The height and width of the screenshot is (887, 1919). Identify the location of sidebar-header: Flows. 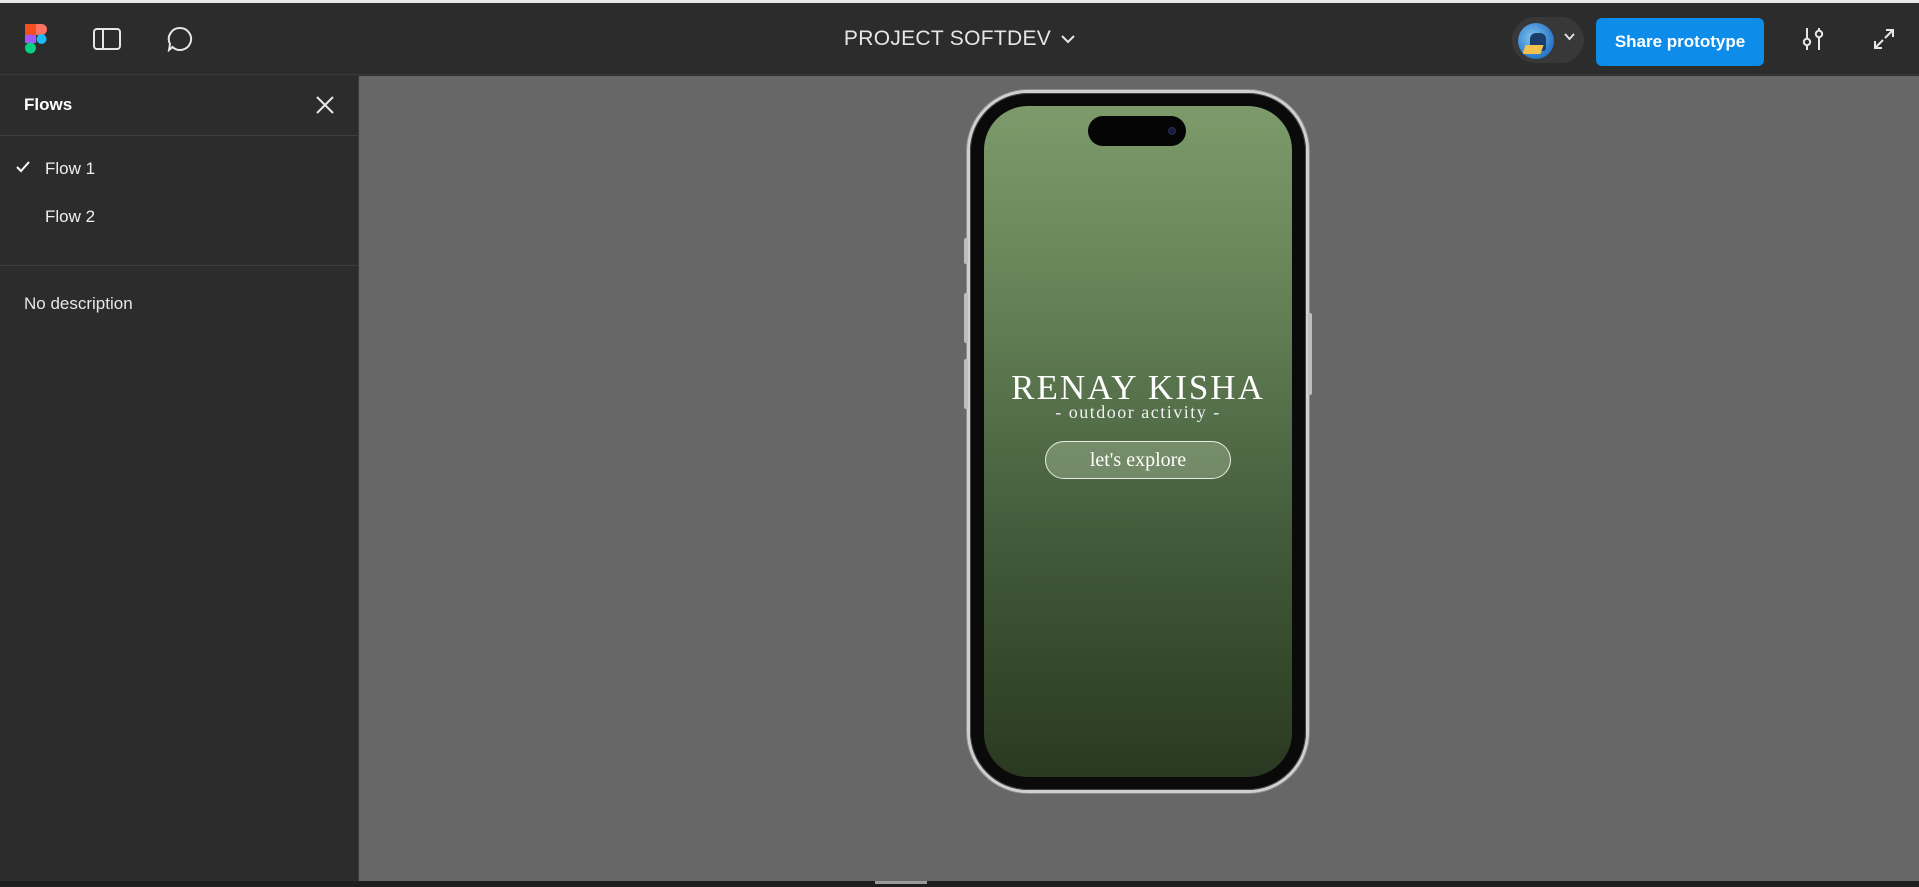
(179, 106).